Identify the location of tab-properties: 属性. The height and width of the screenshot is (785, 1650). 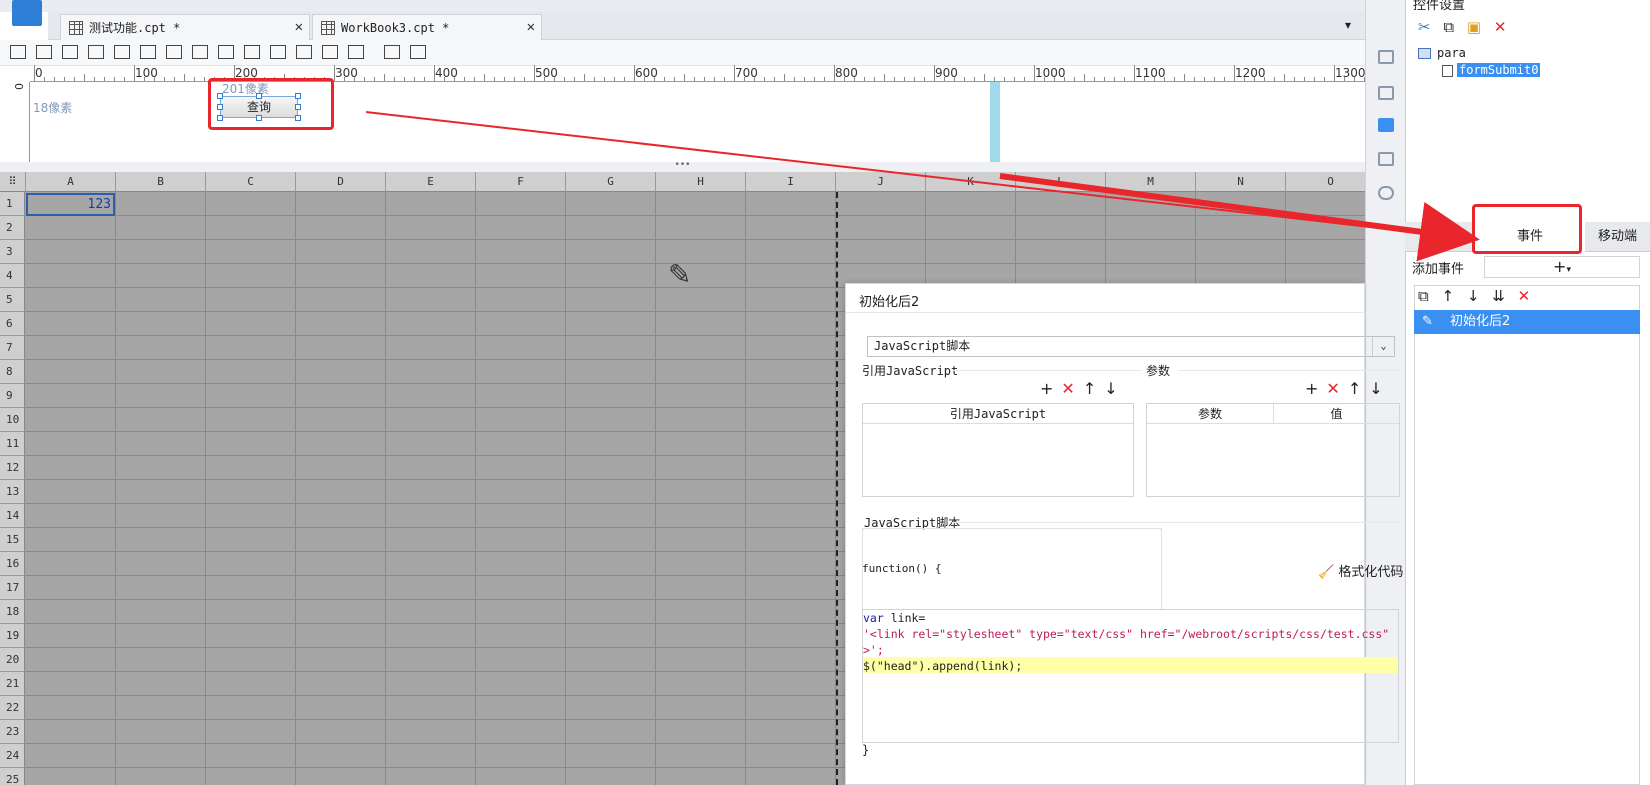
(1440, 237).